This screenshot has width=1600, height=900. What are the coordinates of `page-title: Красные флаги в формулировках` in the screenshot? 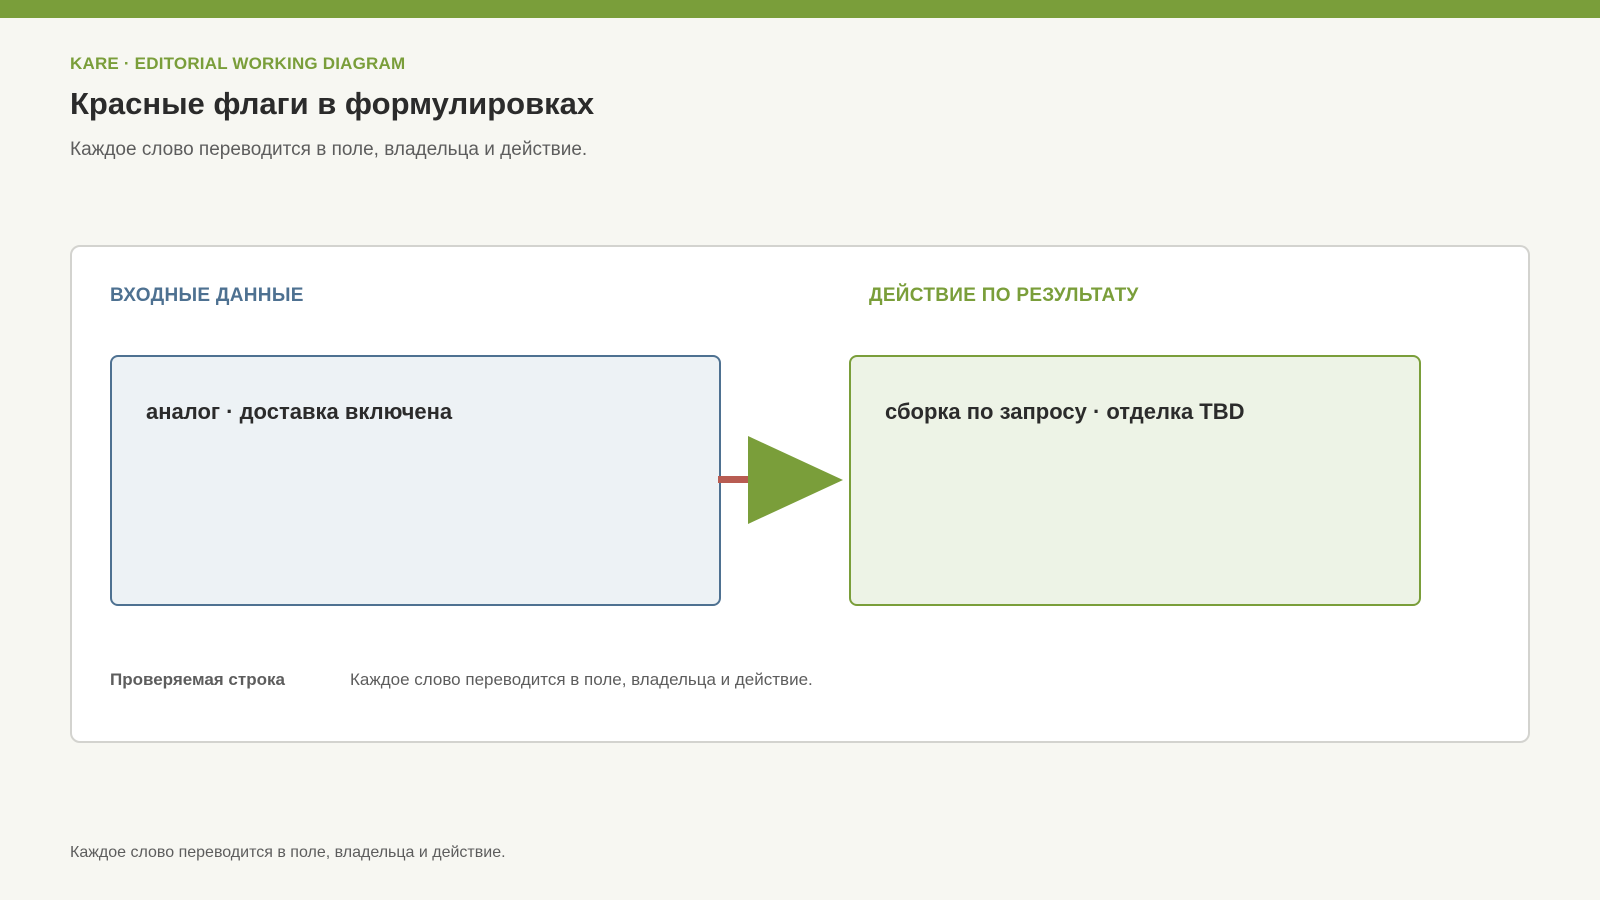 It's located at (332, 103).